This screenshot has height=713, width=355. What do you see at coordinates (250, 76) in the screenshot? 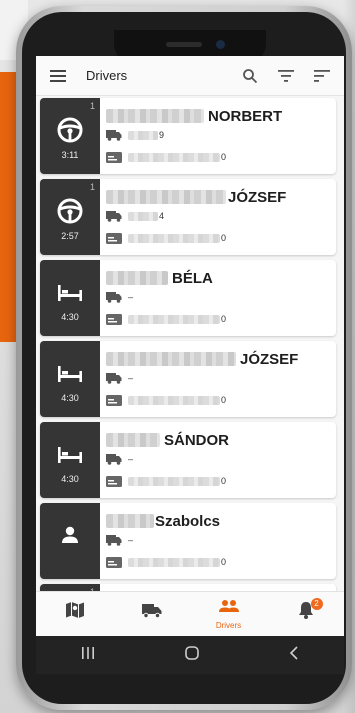
I see `search-icon` at bounding box center [250, 76].